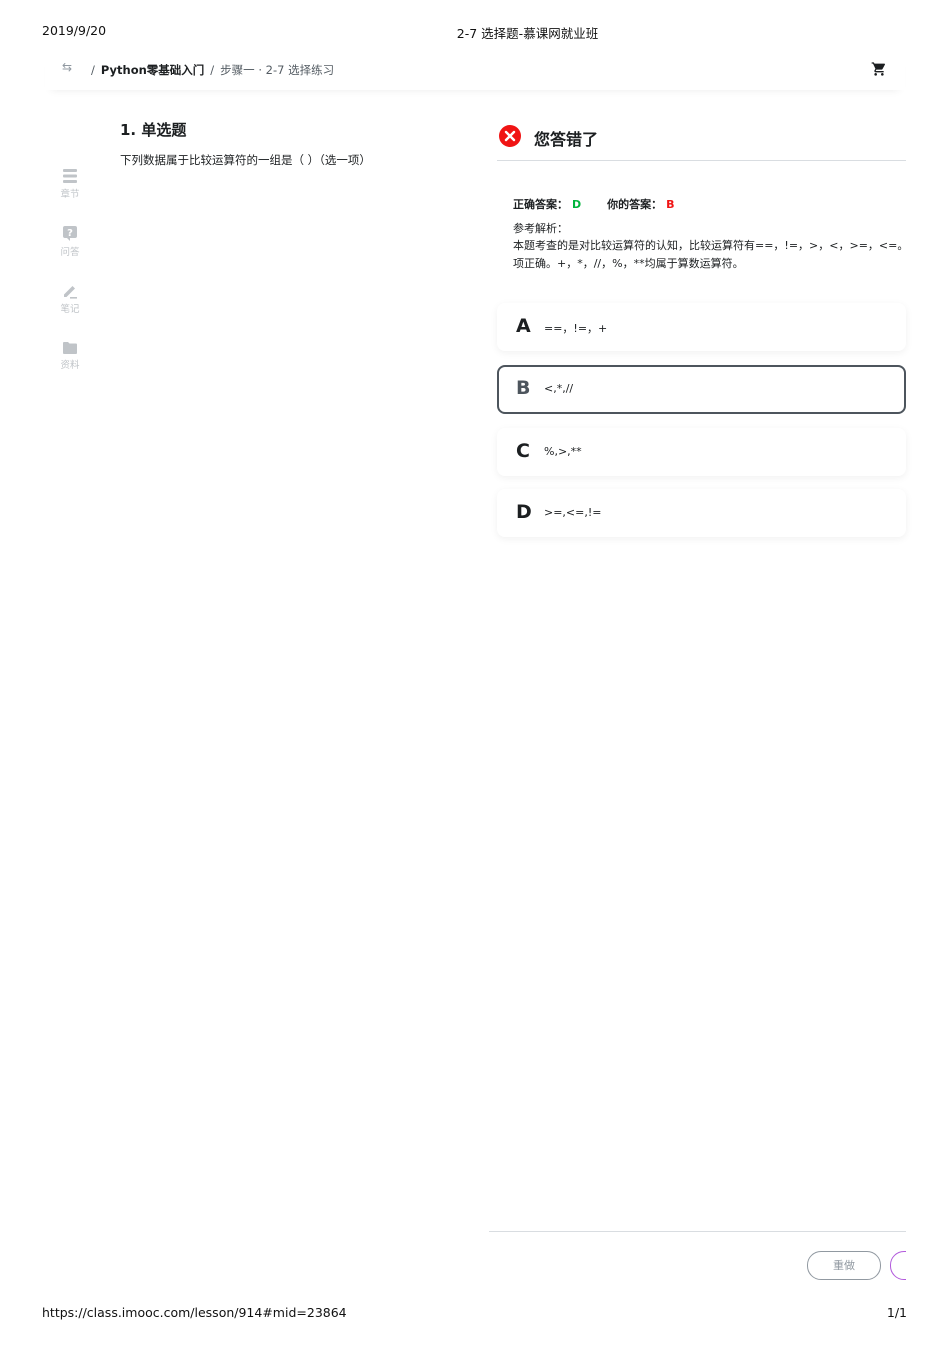  What do you see at coordinates (576, 328) in the screenshot?
I see `option-text: ==，!=，+` at bounding box center [576, 328].